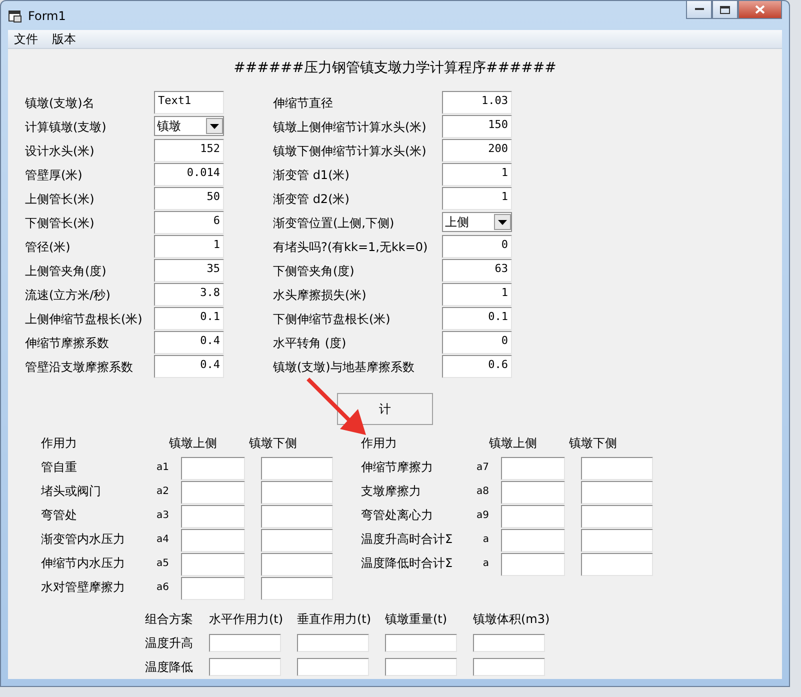 The width and height of the screenshot is (801, 697). What do you see at coordinates (351, 247) in the screenshot?
I see `field-label: 有堵头吗?(有kk=1,无kk=0)` at bounding box center [351, 247].